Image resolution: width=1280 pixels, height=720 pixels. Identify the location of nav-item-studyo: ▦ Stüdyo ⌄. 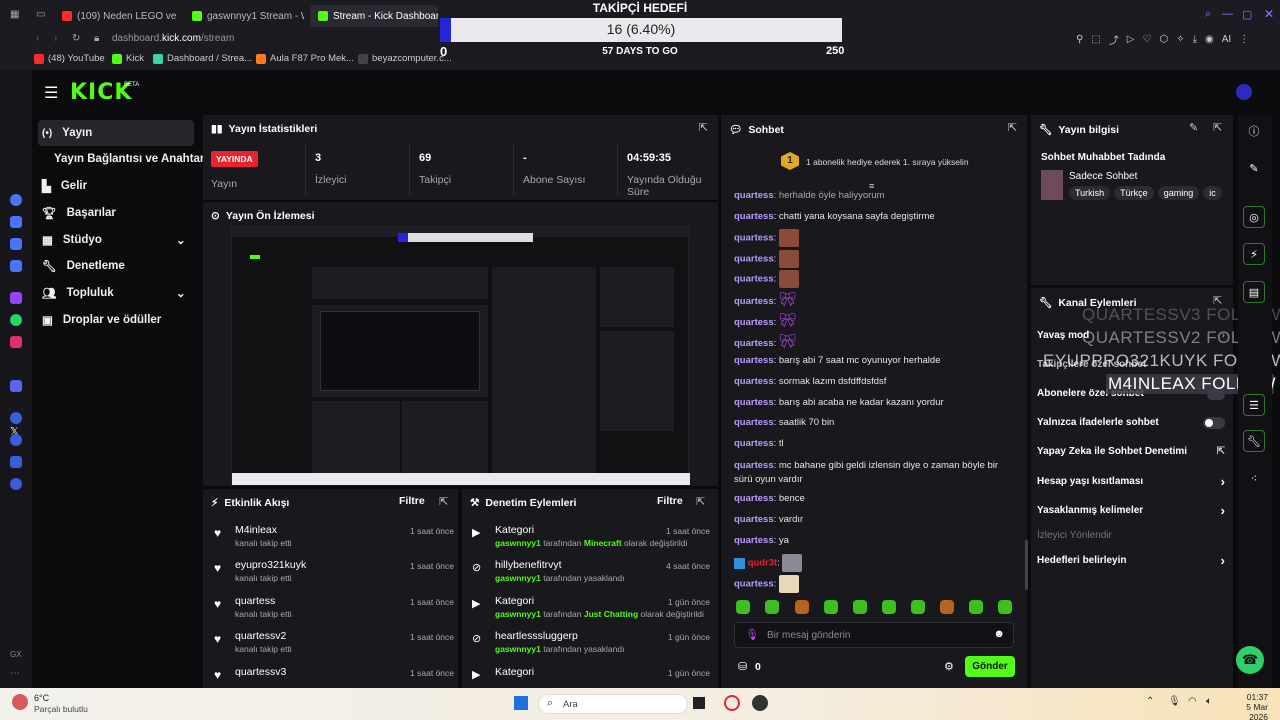
(116, 240).